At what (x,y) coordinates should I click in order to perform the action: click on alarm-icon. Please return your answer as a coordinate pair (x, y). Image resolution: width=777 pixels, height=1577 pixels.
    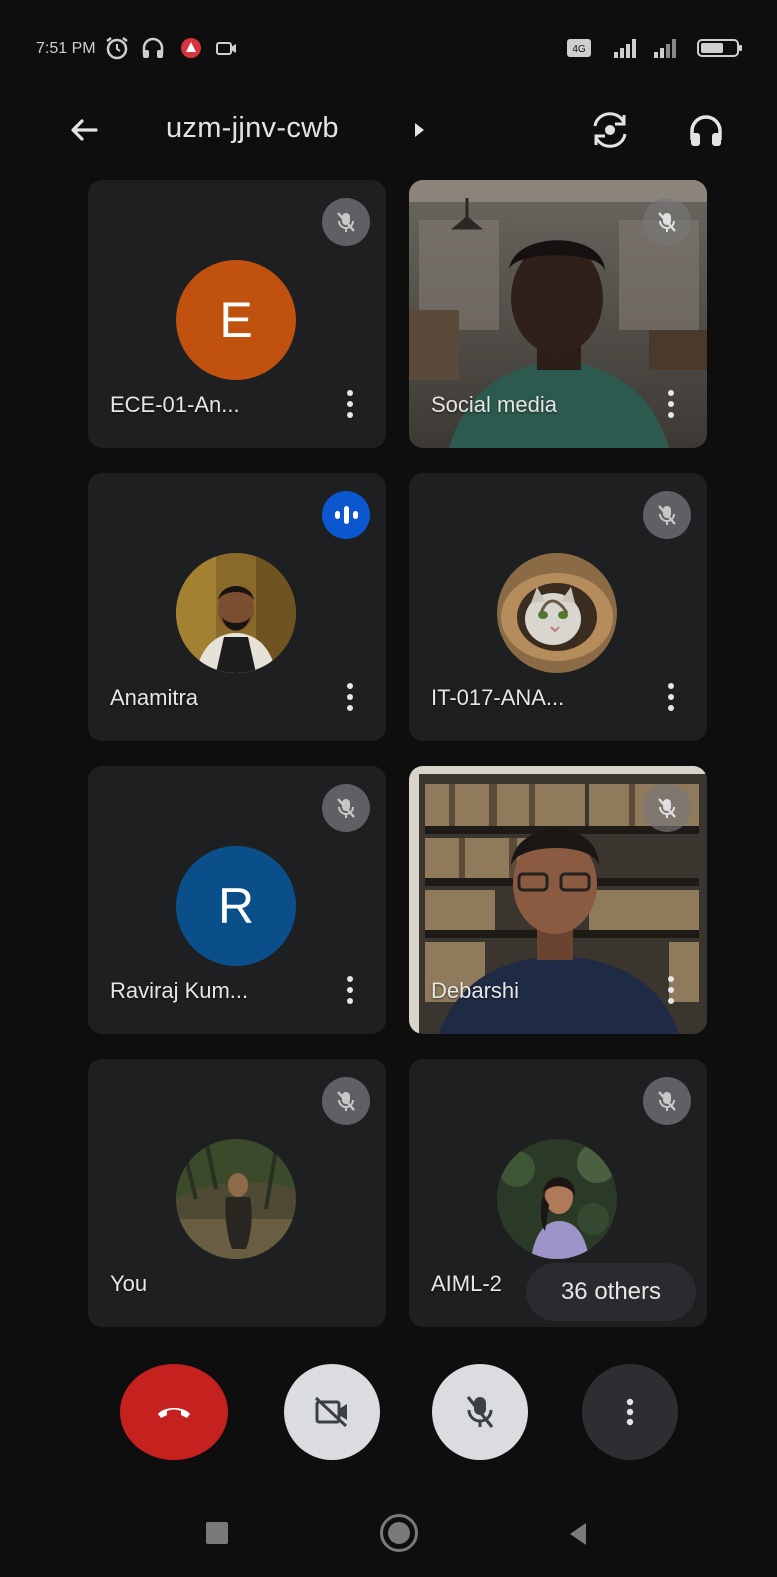
    Looking at the image, I should click on (117, 48).